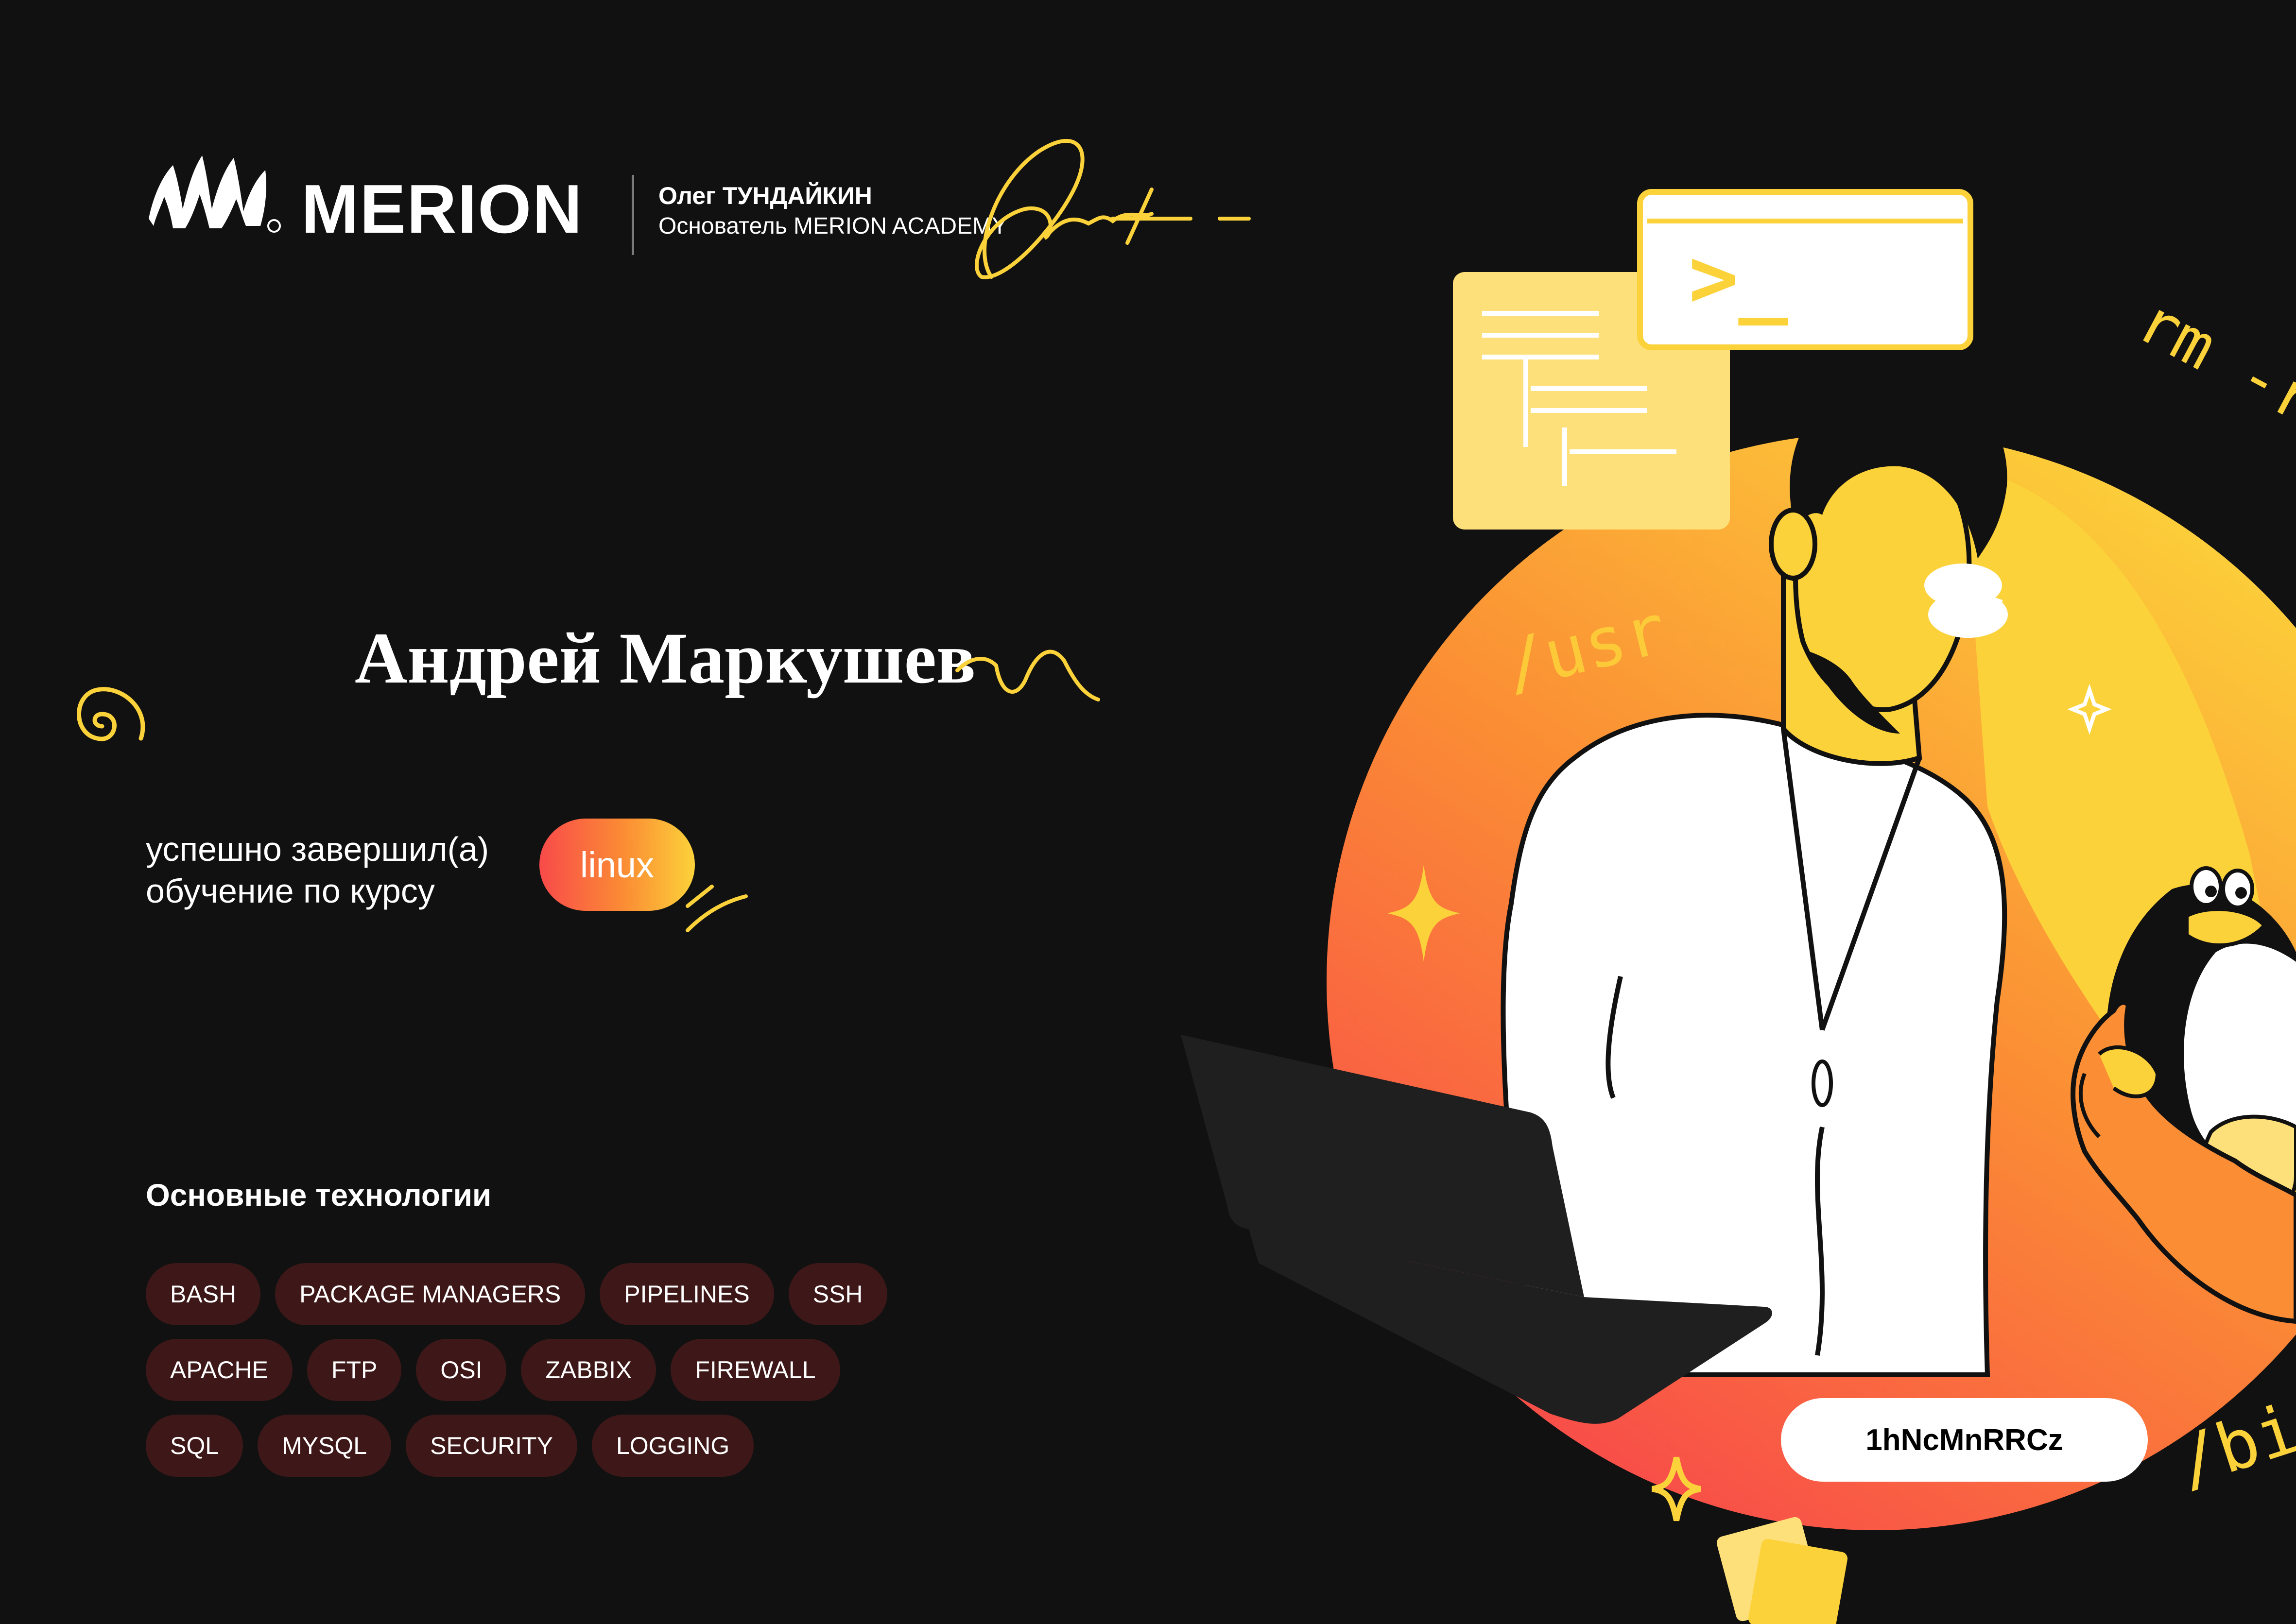  Describe the element at coordinates (462, 1370) in the screenshot. I see `tech-chip: OSI` at that location.